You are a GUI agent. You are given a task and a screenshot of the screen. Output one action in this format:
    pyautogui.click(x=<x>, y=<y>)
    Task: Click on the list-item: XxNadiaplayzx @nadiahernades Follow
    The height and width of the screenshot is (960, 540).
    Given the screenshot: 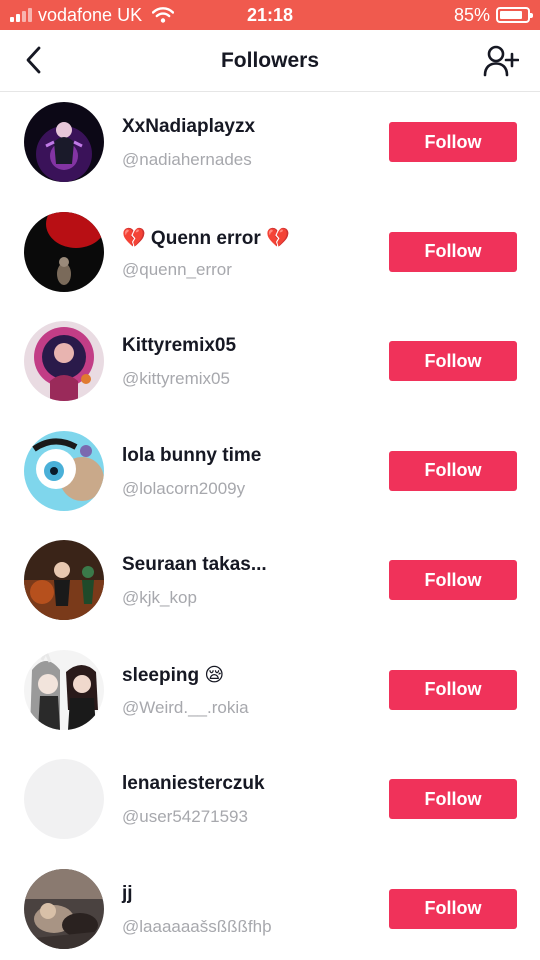 What is the action you would take?
    pyautogui.click(x=270, y=147)
    